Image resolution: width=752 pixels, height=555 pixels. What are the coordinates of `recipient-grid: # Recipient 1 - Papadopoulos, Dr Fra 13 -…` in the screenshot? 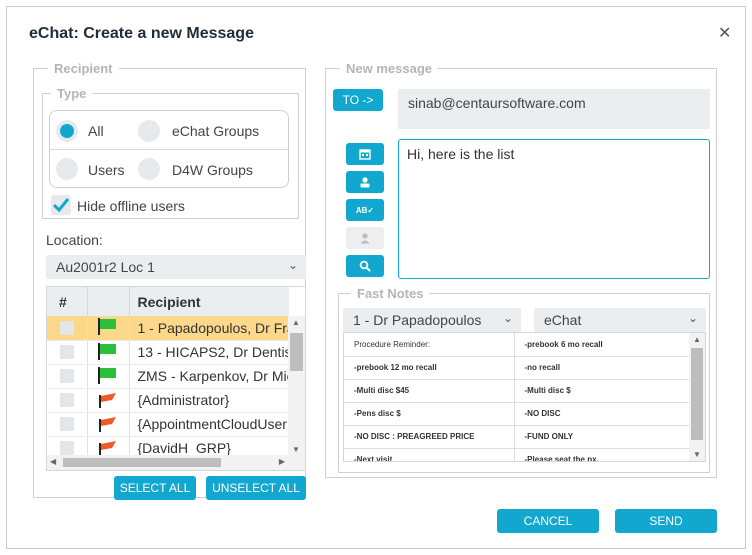 It's located at (176, 378).